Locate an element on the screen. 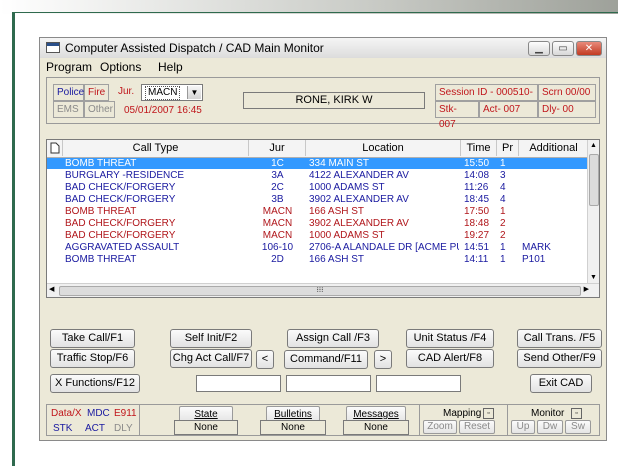 Image resolution: width=618 pixels, height=466 pixels. chg-act-call-button: Chg Act Call/F7 is located at coordinates (211, 358).